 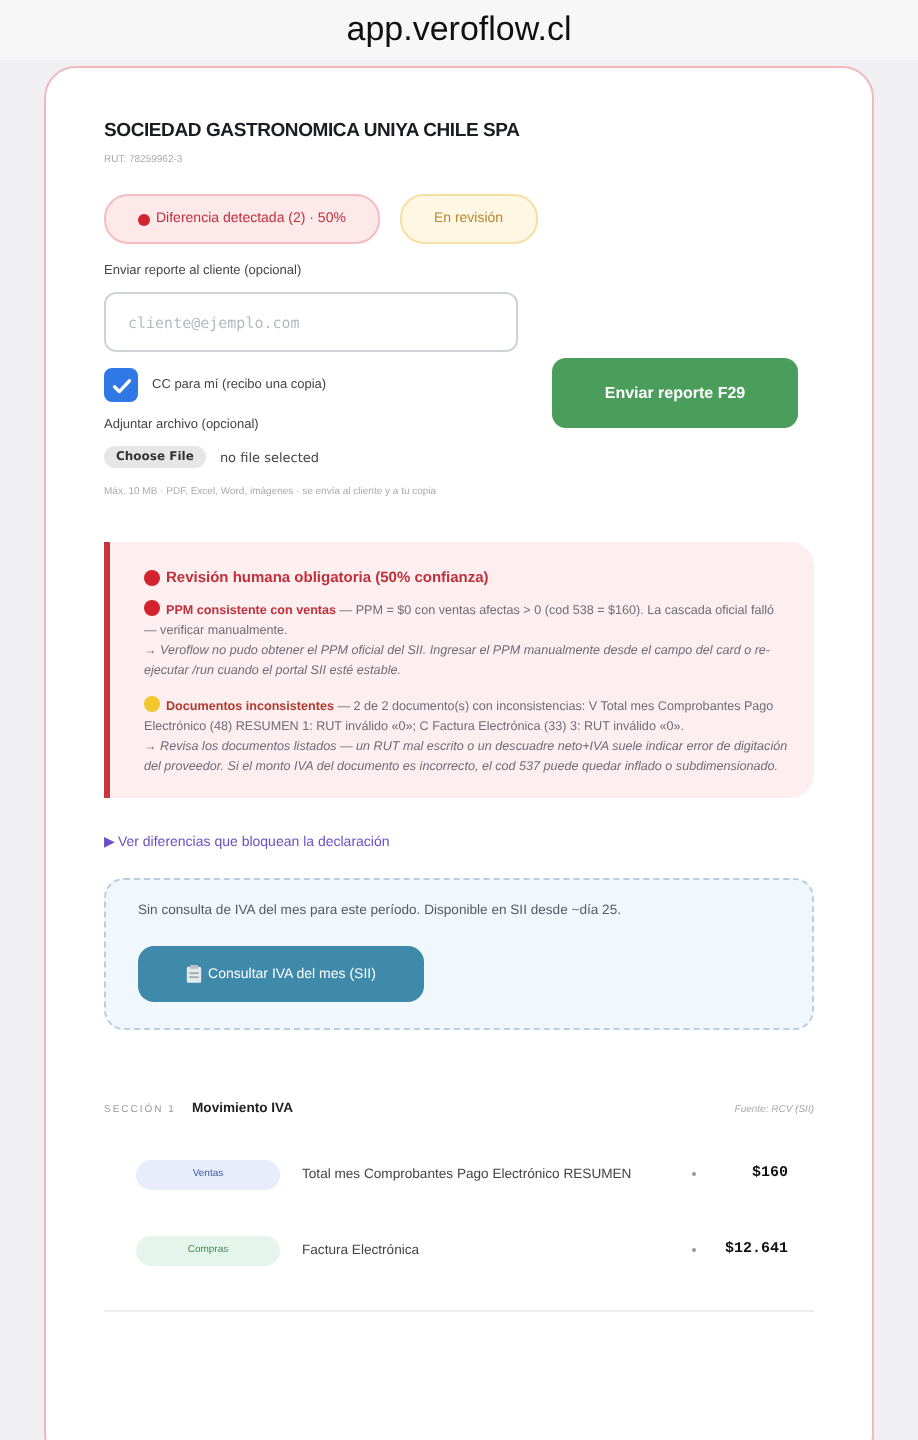 I want to click on clipboard-icon, so click(x=194, y=974).